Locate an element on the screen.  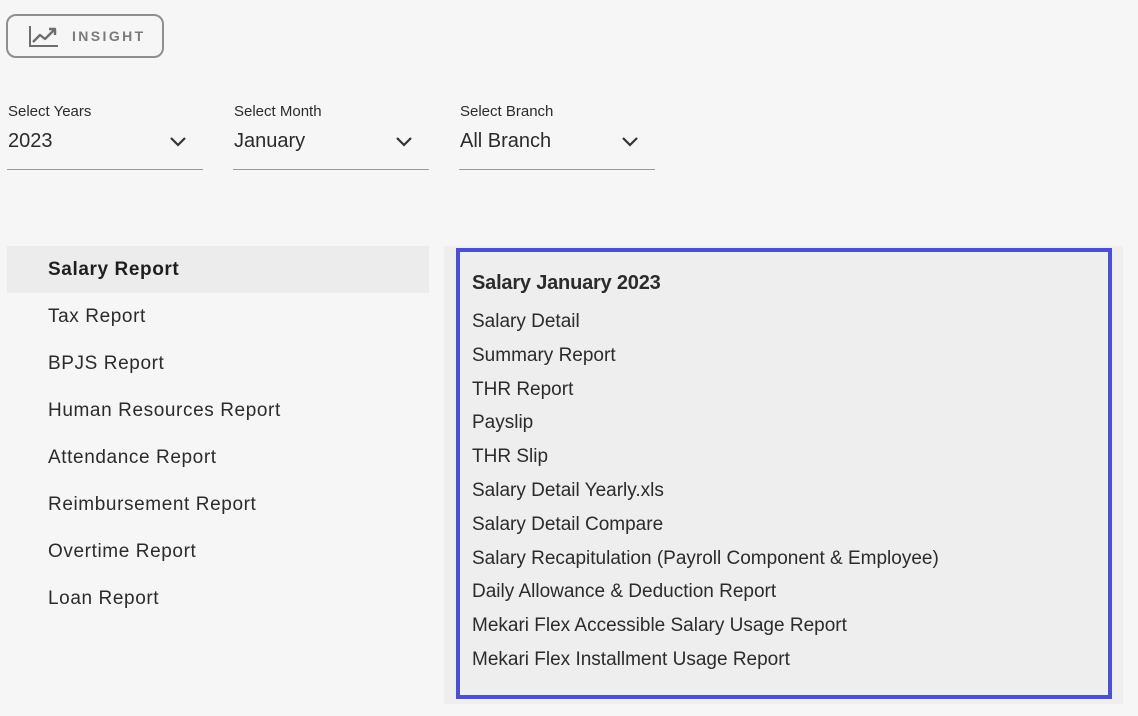
select-month-dropdown: Select Month January is located at coordinates (331, 134).